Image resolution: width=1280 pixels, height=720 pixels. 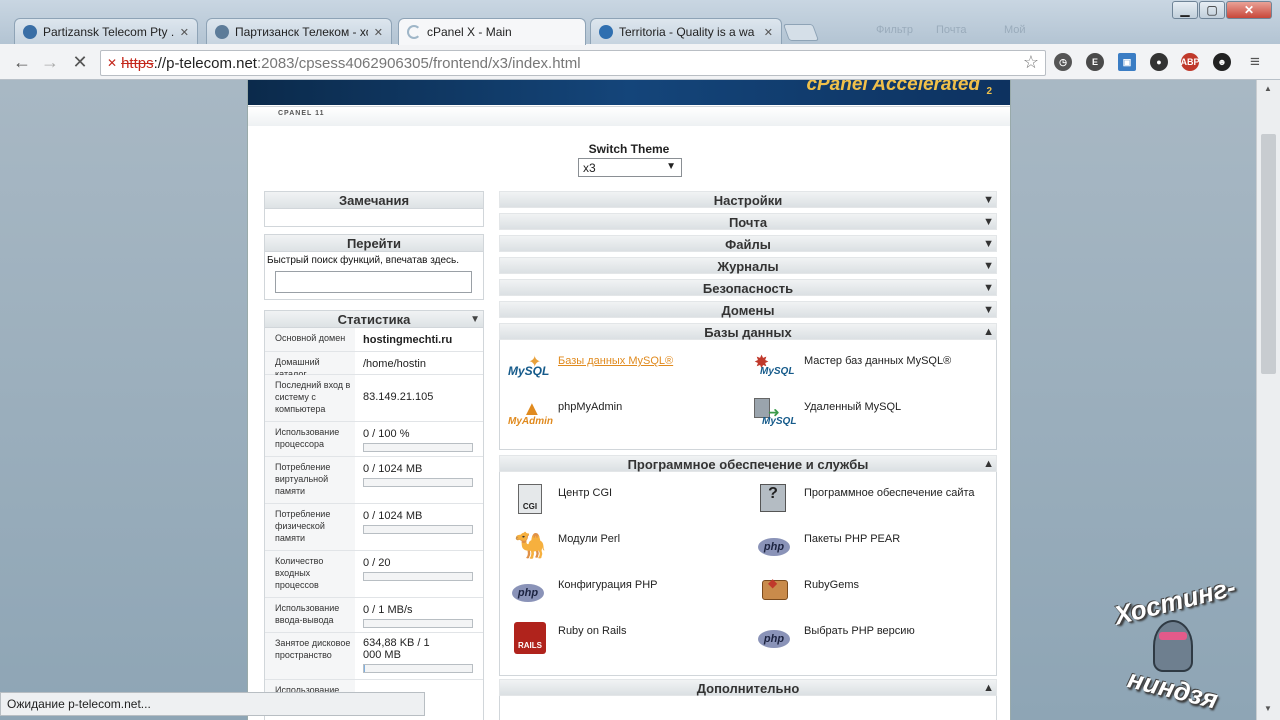 I want to click on stat-value: 0 / 1024 MB, so click(x=393, y=469).